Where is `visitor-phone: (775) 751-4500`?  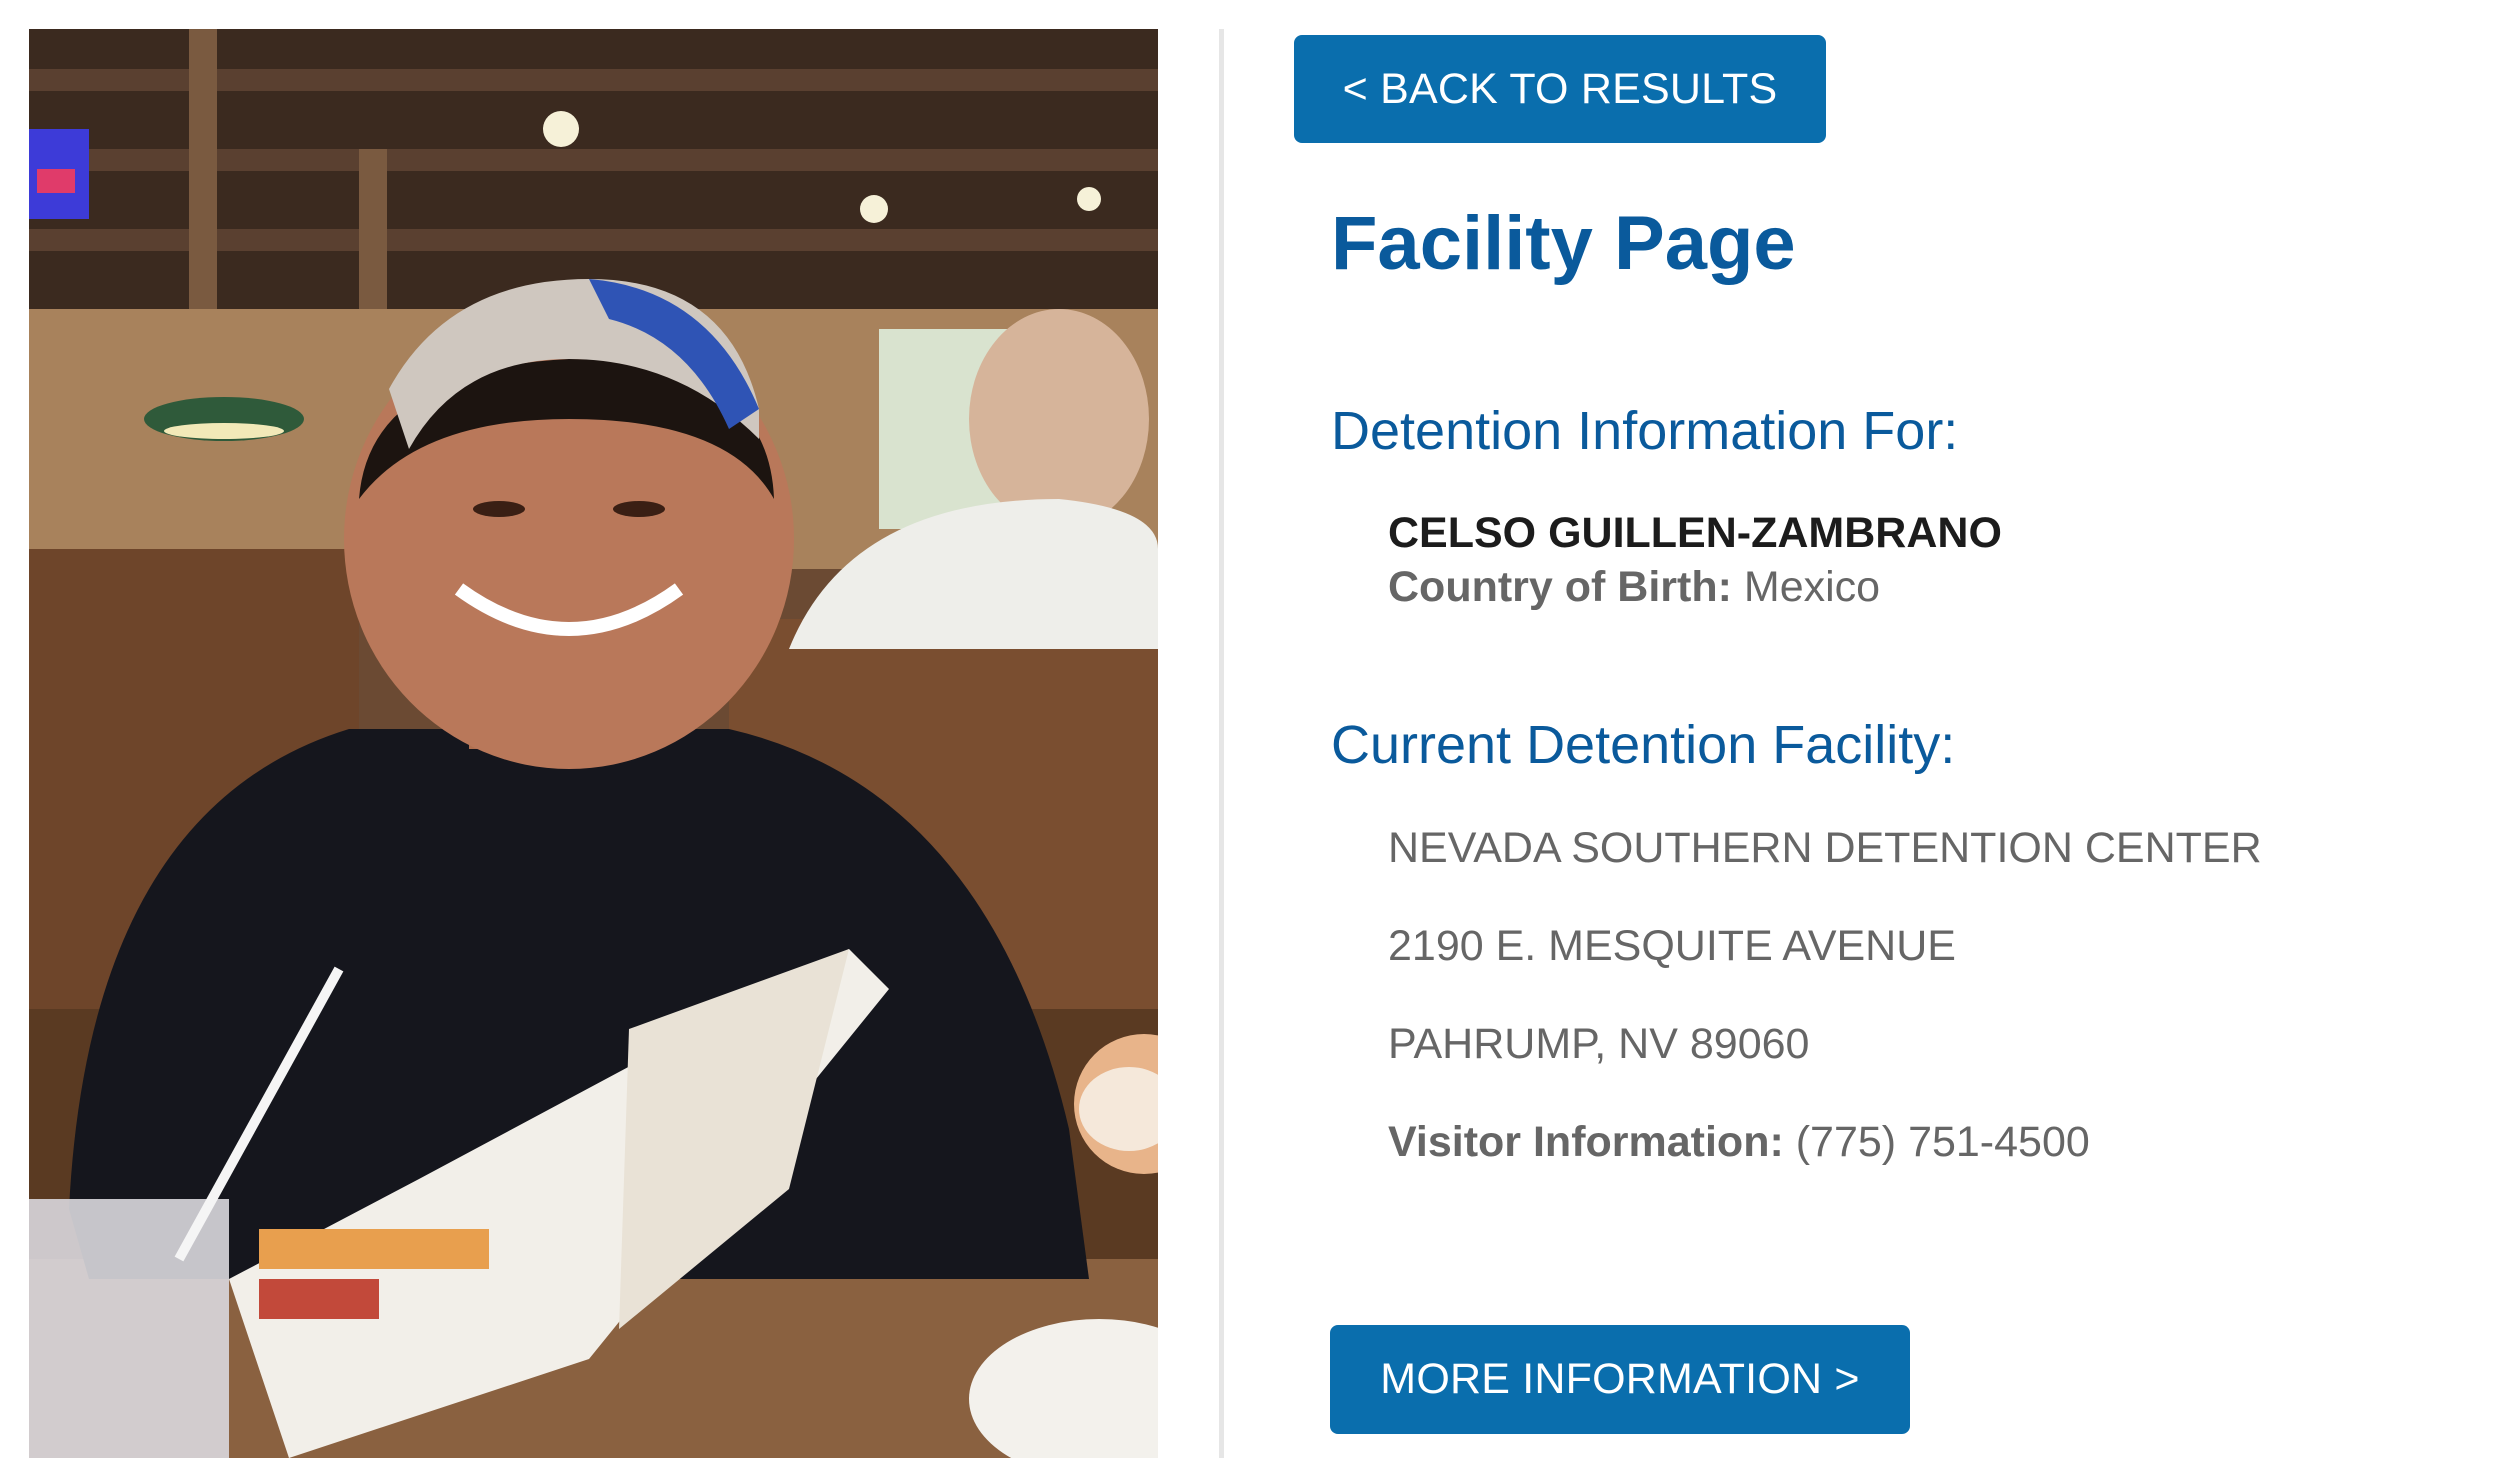
visitor-phone: (775) 751-4500 is located at coordinates (1942, 1142).